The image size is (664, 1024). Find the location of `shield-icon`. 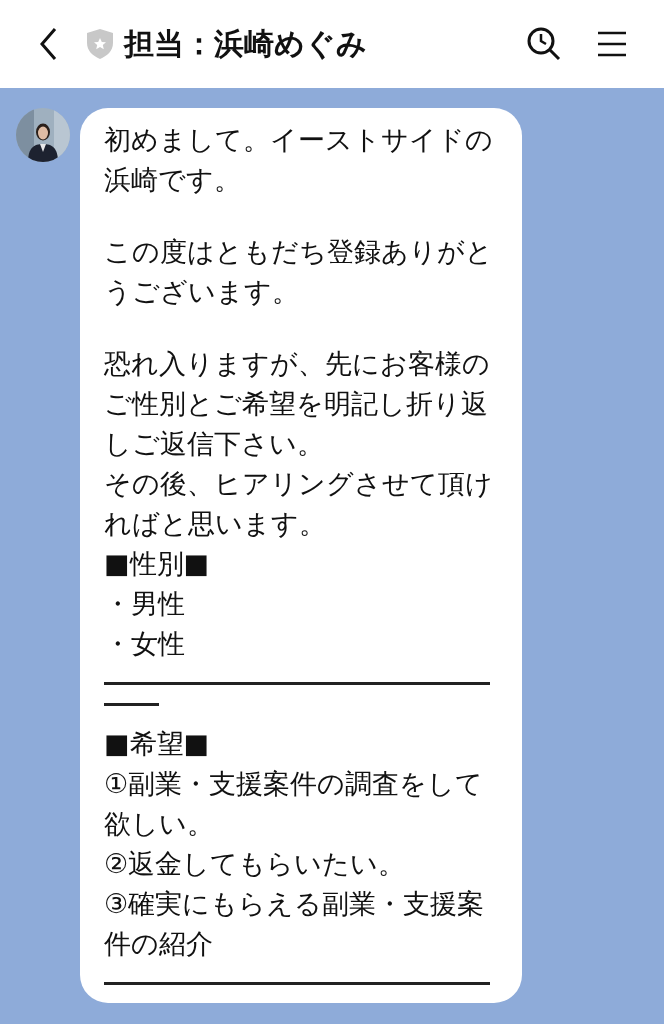

shield-icon is located at coordinates (100, 44).